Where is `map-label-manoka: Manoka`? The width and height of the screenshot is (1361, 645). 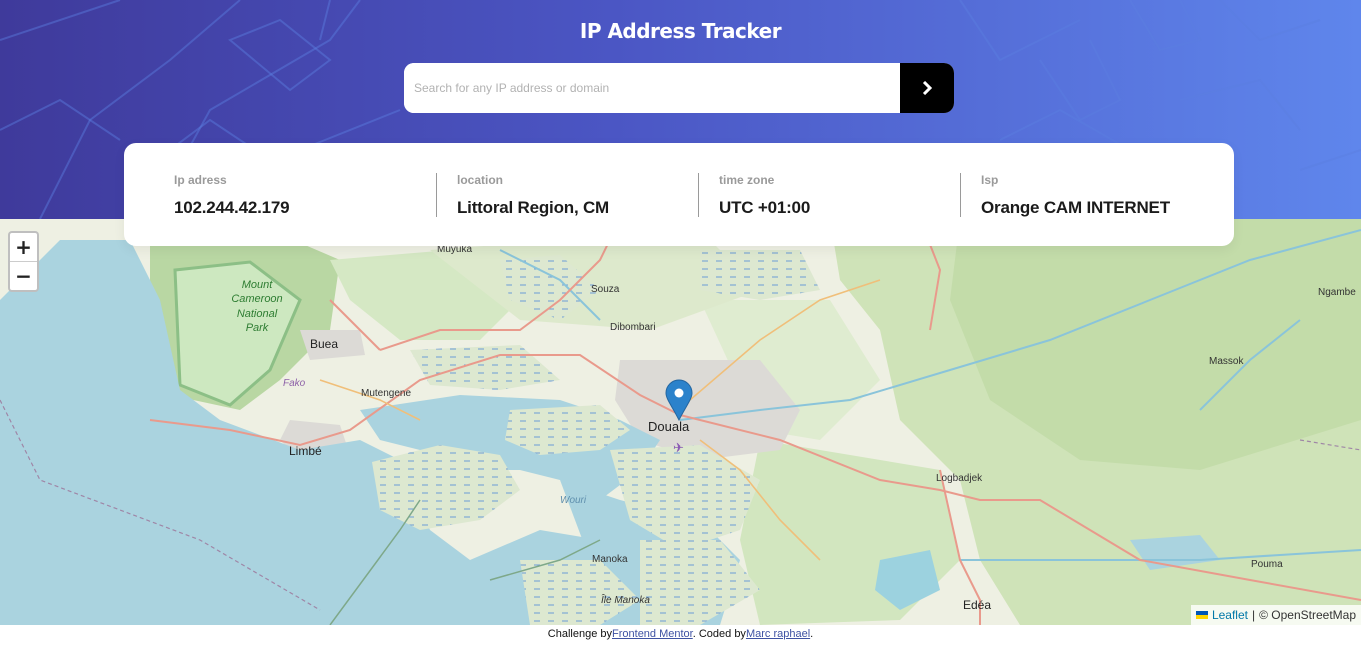 map-label-manoka: Manoka is located at coordinates (610, 559).